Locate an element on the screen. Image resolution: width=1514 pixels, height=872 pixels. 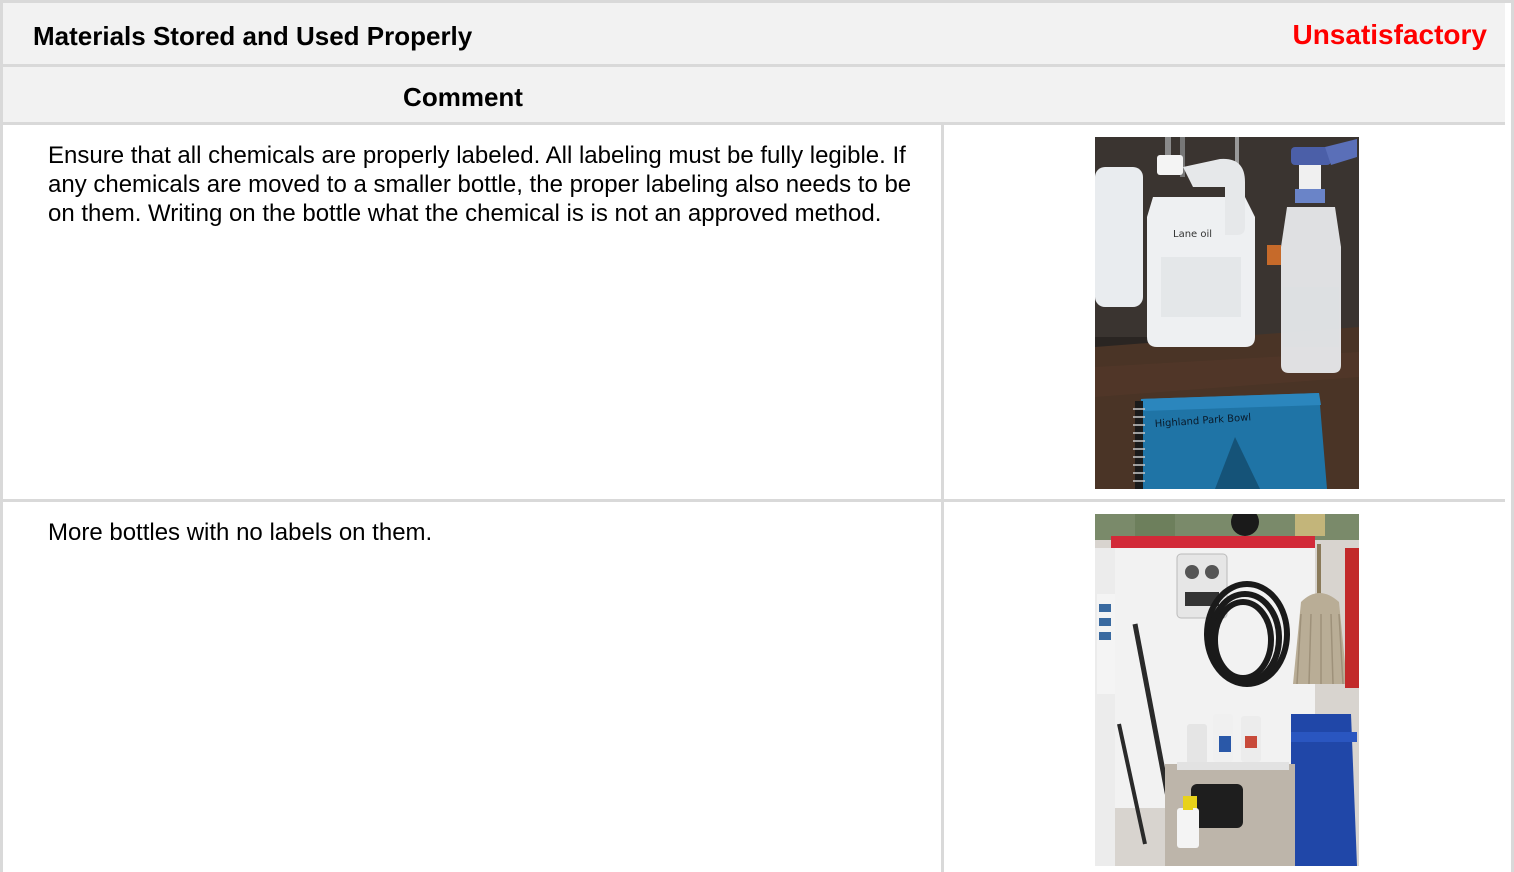
status-label: Unsatisfactory is located at coordinates (1389, 34).